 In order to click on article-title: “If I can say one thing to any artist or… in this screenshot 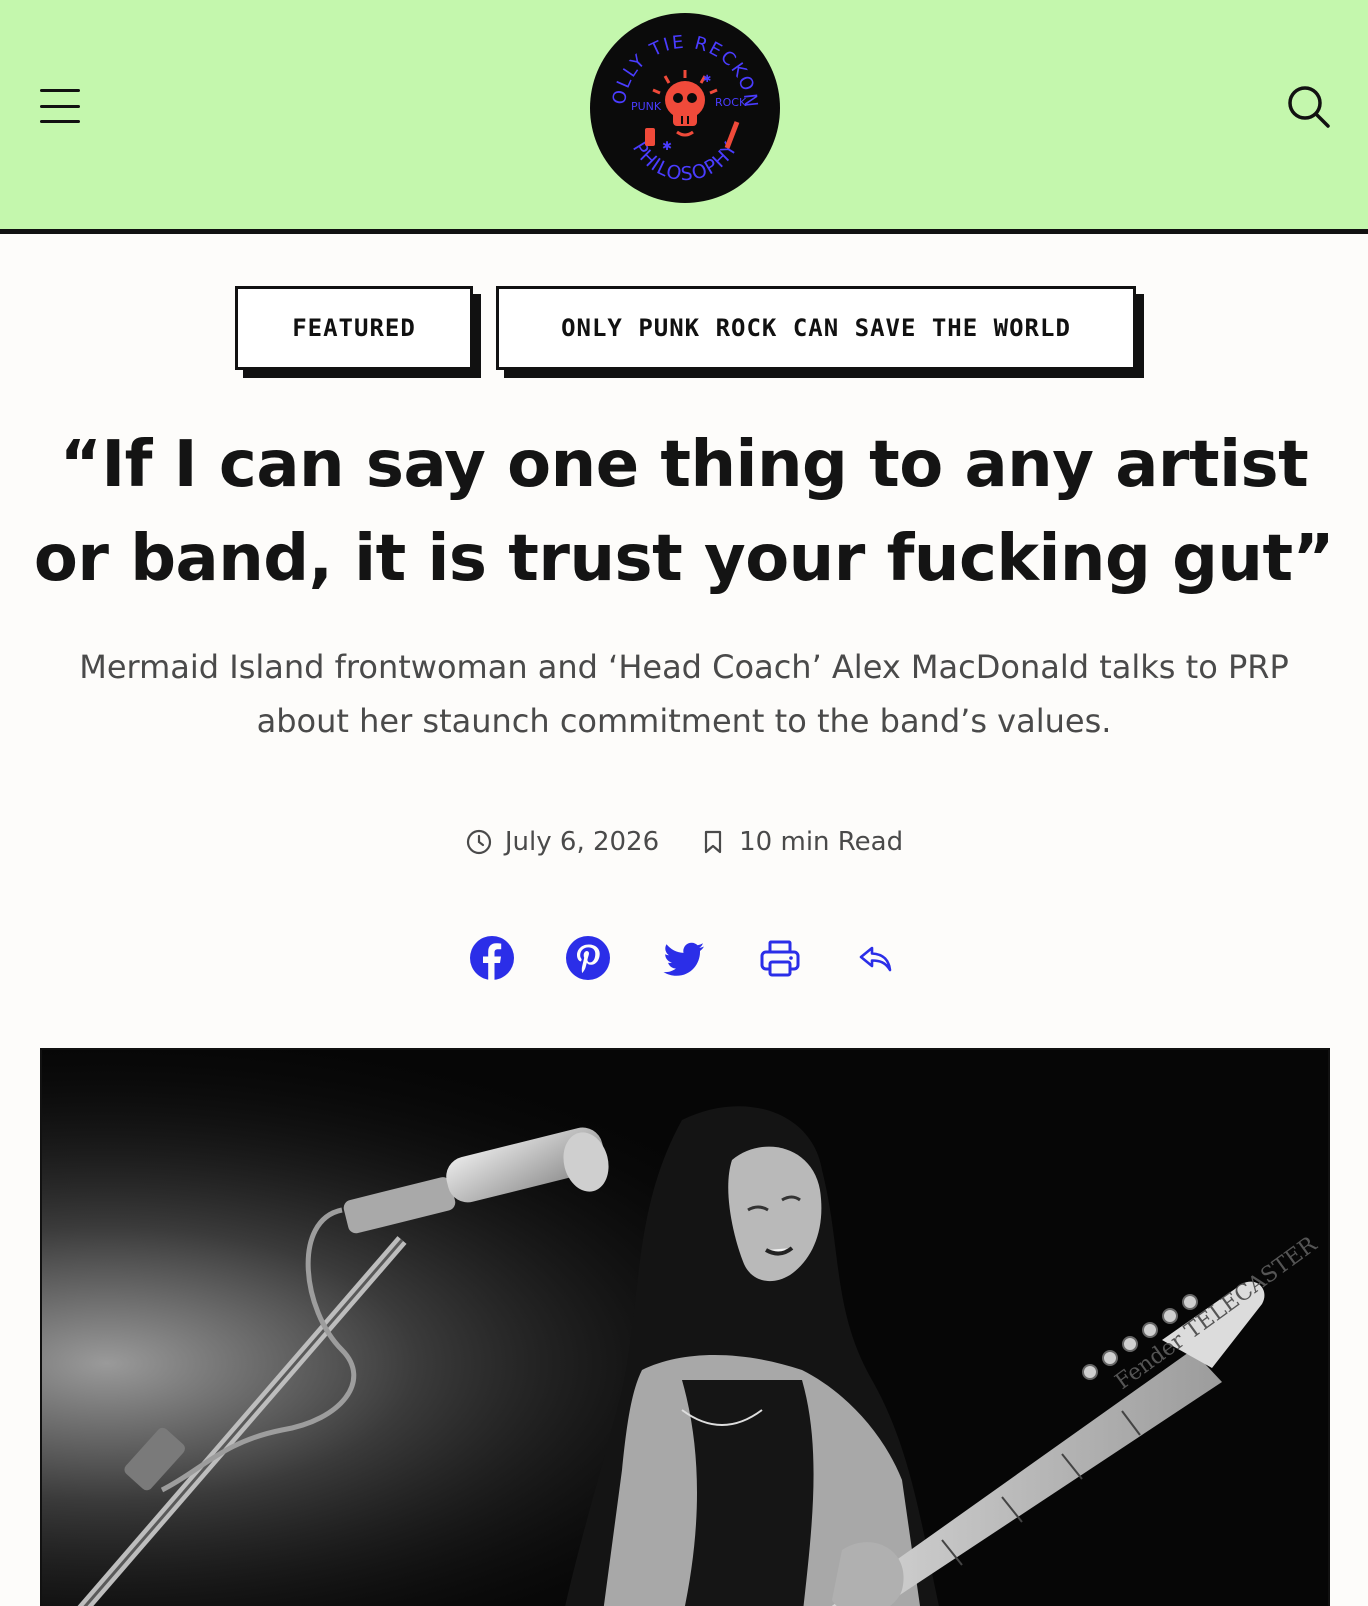, I will do `click(684, 512)`.